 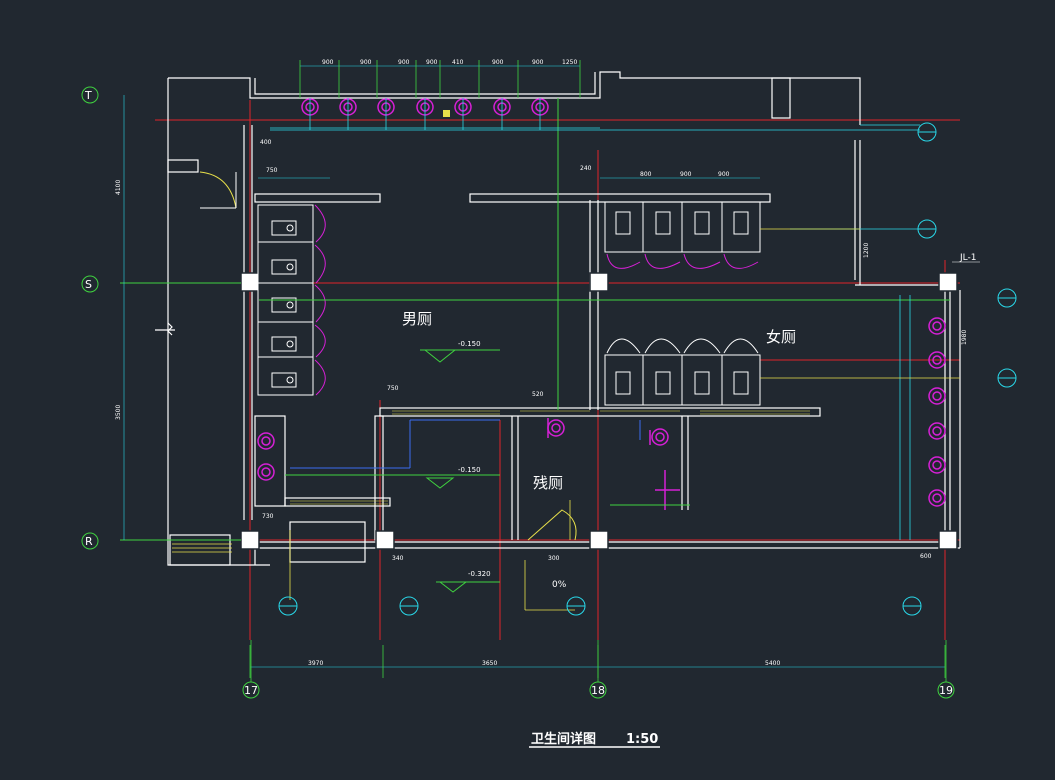 I want to click on axis-label-17: 17, so click(x=251, y=690).